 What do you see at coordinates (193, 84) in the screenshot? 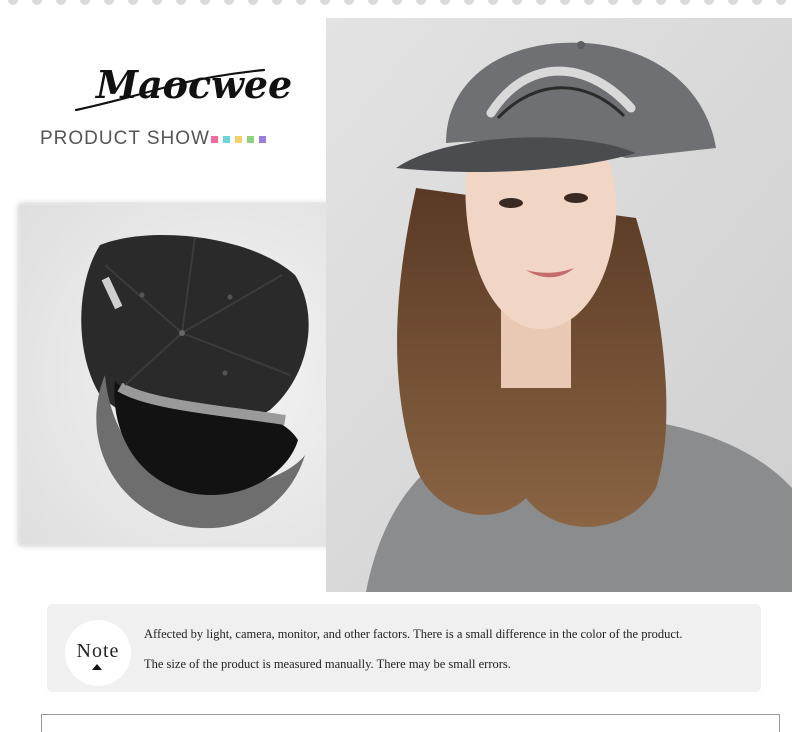
I see `logo-lettering: Maocwee` at bounding box center [193, 84].